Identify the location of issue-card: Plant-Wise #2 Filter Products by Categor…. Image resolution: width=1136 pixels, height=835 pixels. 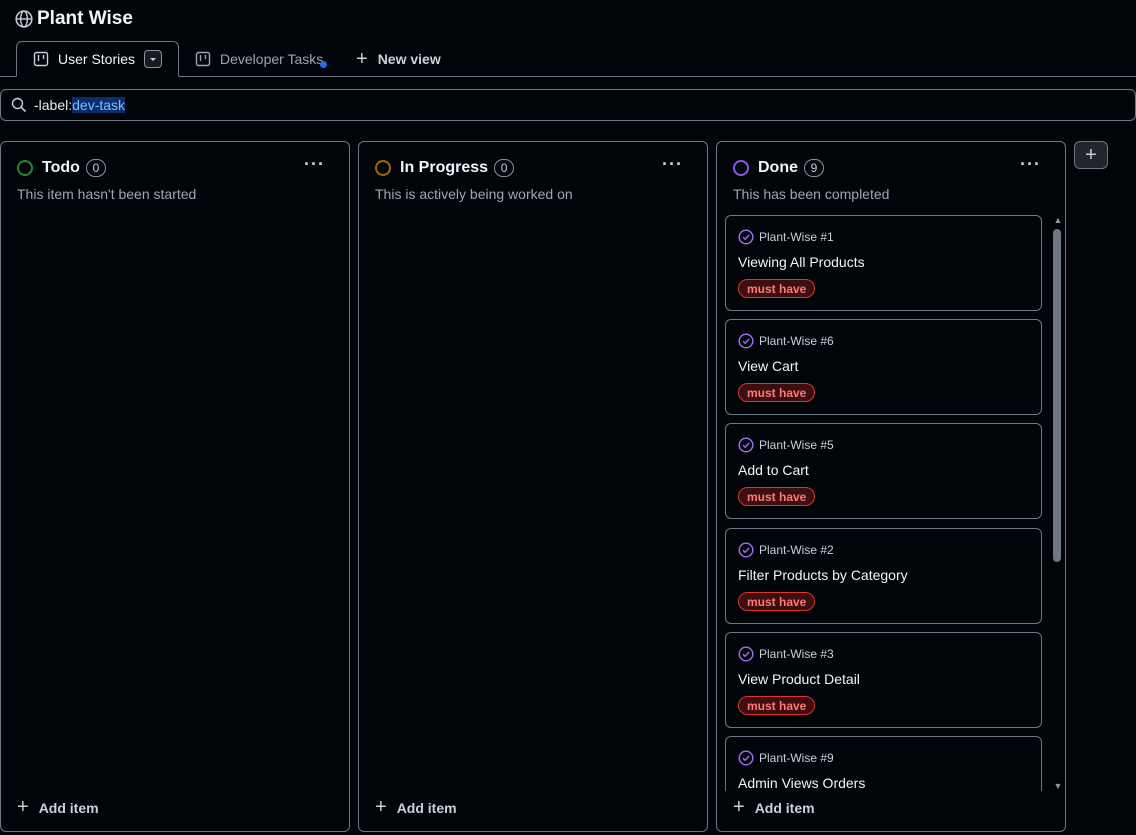
(883, 576).